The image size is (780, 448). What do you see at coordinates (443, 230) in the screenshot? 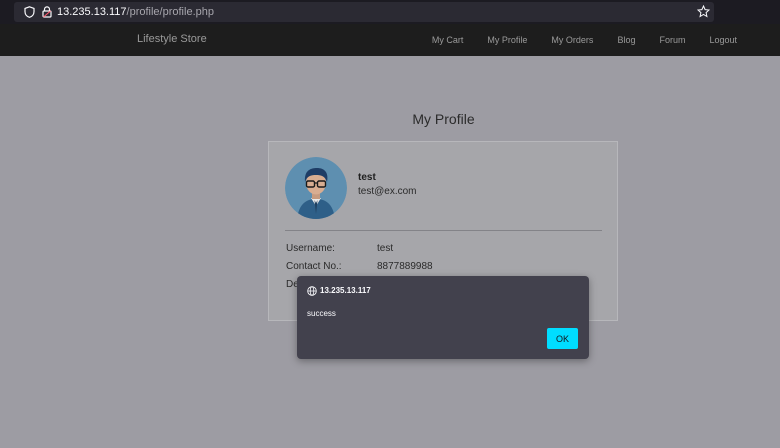
I see `profile-divider` at bounding box center [443, 230].